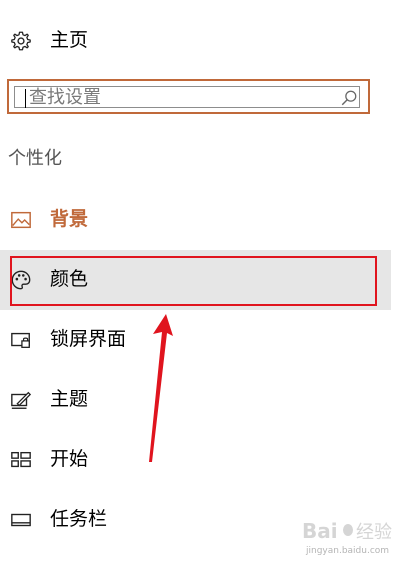 The image size is (417, 565). I want to click on start-icon, so click(21, 459).